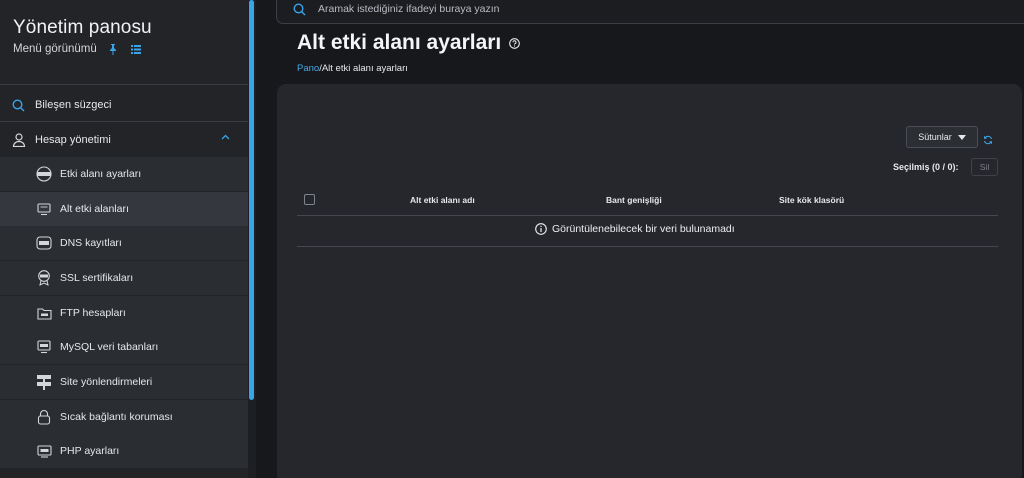 Image resolution: width=1024 pixels, height=478 pixels. What do you see at coordinates (541, 229) in the screenshot?
I see `info-icon` at bounding box center [541, 229].